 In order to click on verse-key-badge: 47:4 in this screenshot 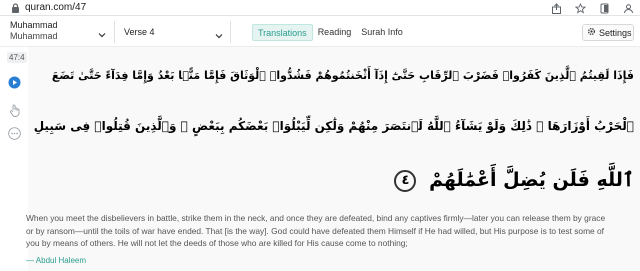, I will do `click(17, 57)`.